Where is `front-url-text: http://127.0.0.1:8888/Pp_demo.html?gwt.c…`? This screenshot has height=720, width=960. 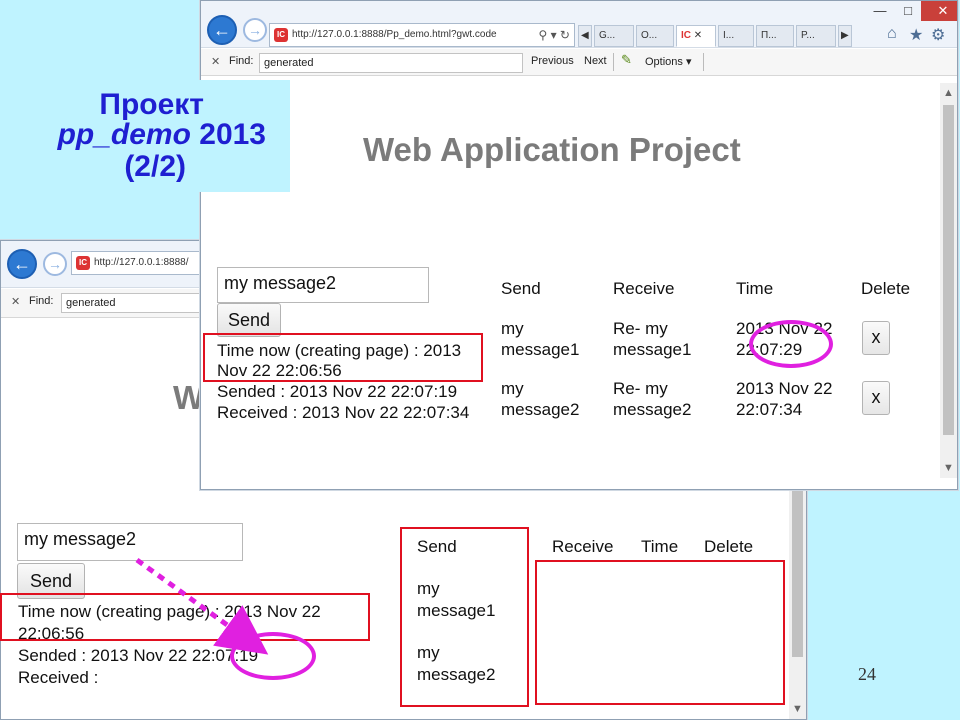 front-url-text: http://127.0.0.1:8888/Pp_demo.html?gwt.c… is located at coordinates (394, 34).